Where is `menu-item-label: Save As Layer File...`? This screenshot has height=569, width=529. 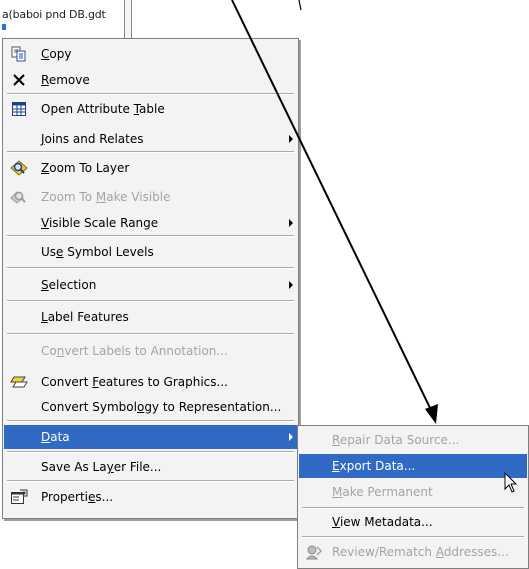
menu-item-label: Save As Layer File... is located at coordinates (101, 467).